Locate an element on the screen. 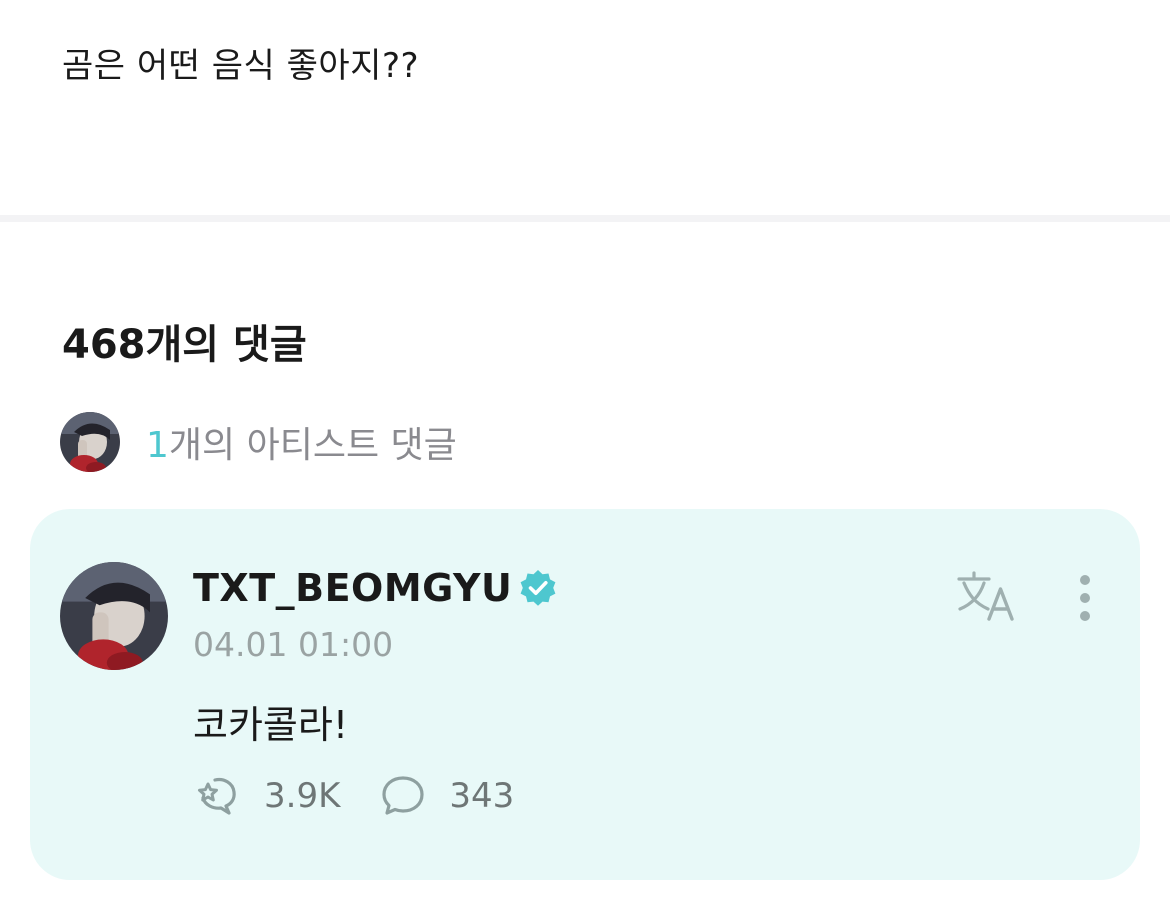 This screenshot has height=906, width=1170. like-icon is located at coordinates (217, 796).